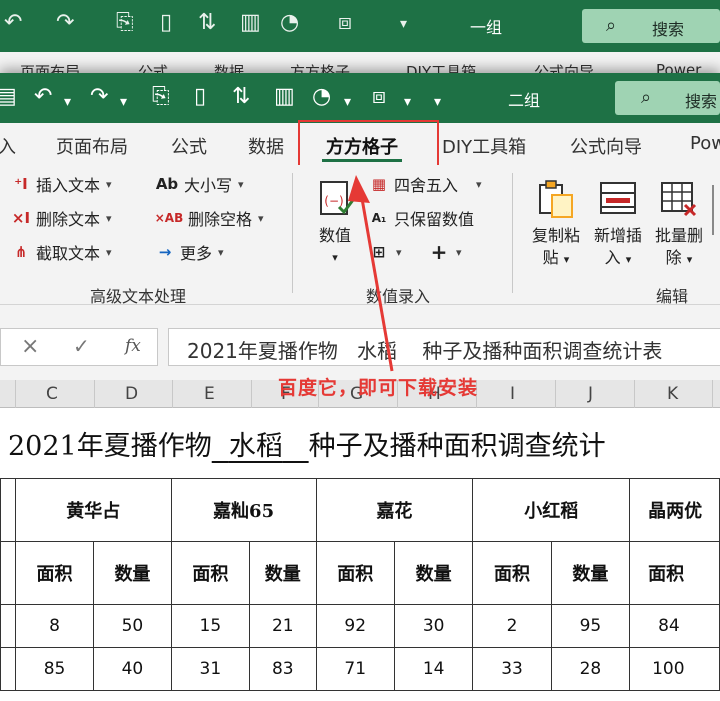 Image resolution: width=720 pixels, height=701 pixels. Describe the element at coordinates (54, 669) in the screenshot. I see `table-cell: 85` at that location.